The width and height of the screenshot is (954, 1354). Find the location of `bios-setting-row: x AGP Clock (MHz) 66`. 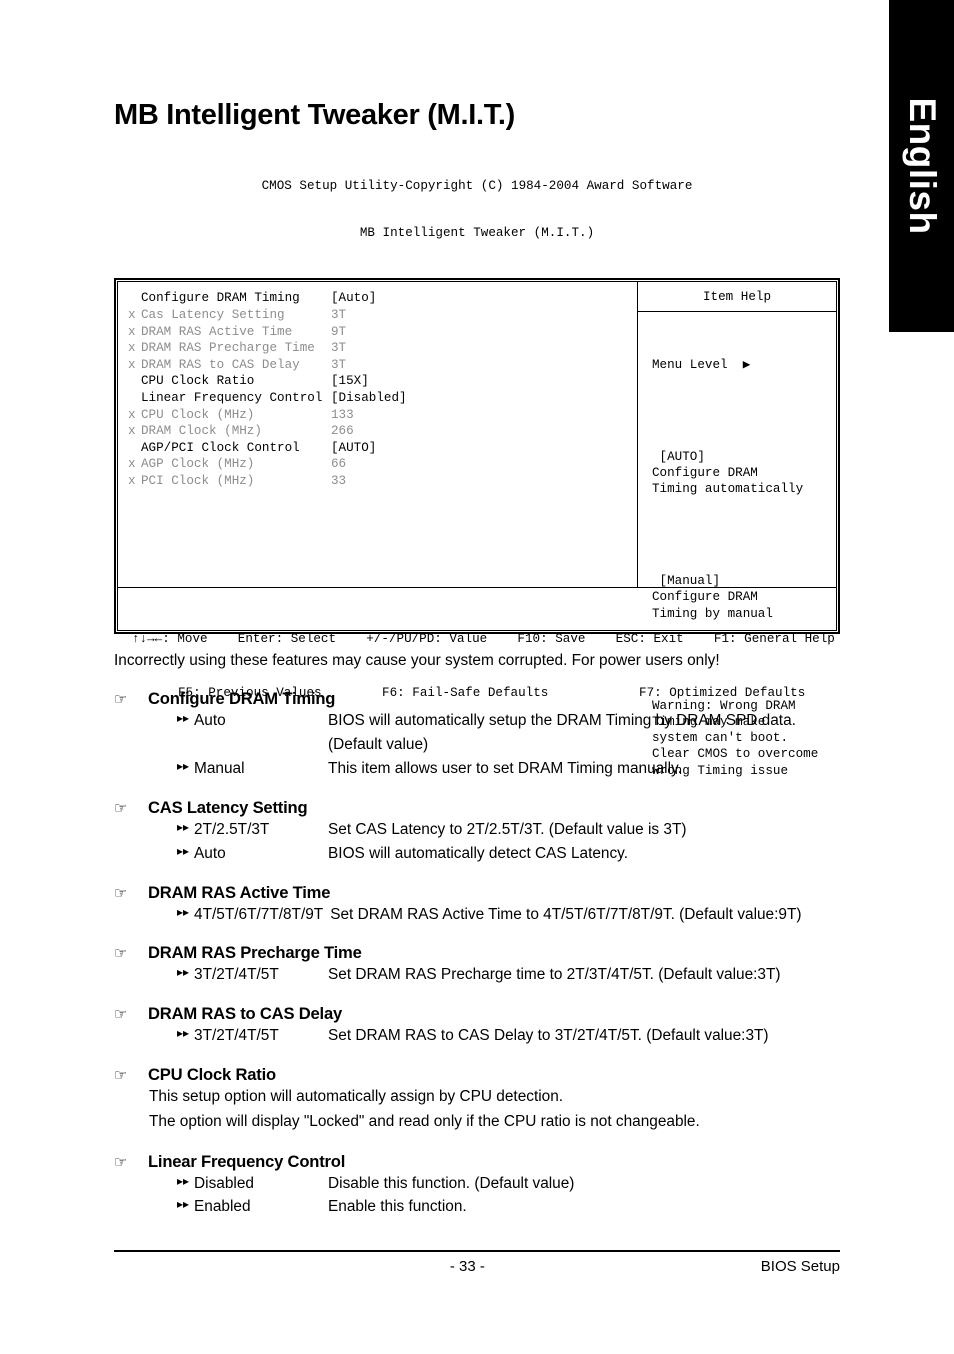

bios-setting-row: x AGP Clock (MHz) 66 is located at coordinates (382, 464).